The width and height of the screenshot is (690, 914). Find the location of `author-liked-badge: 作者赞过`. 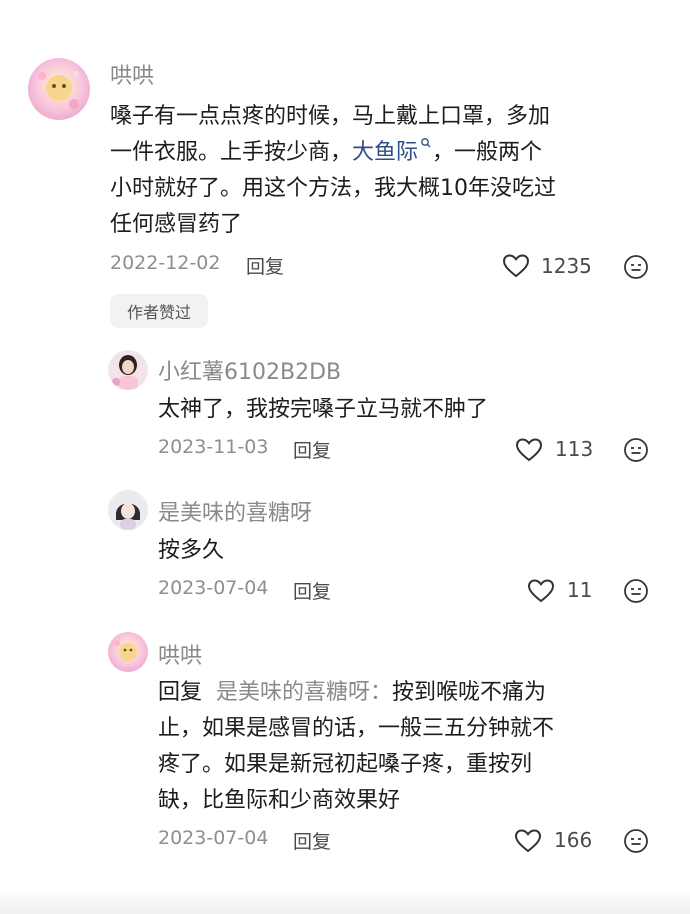

author-liked-badge: 作者赞过 is located at coordinates (159, 311).